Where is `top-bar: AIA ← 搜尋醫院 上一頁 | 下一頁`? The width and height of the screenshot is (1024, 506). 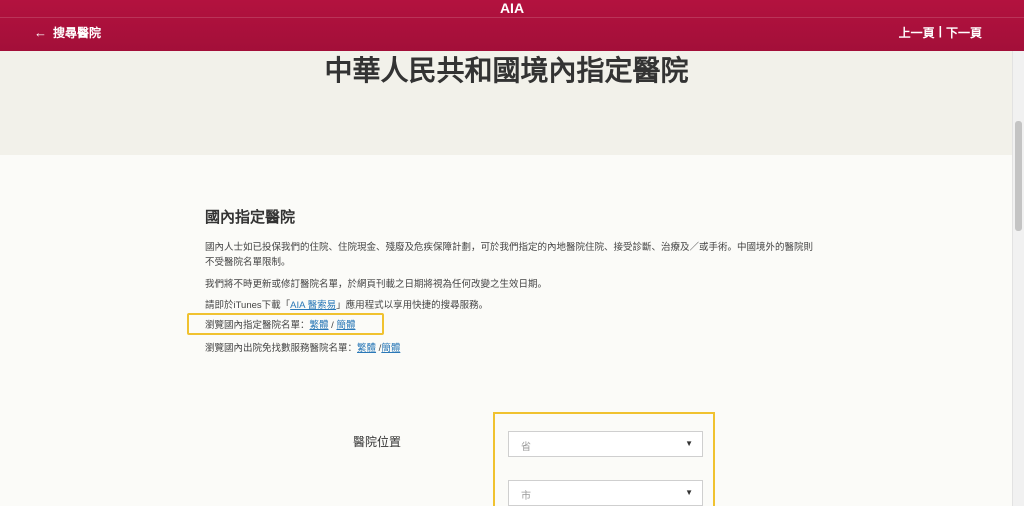 top-bar: AIA ← 搜尋醫院 上一頁 | 下一頁 is located at coordinates (512, 25).